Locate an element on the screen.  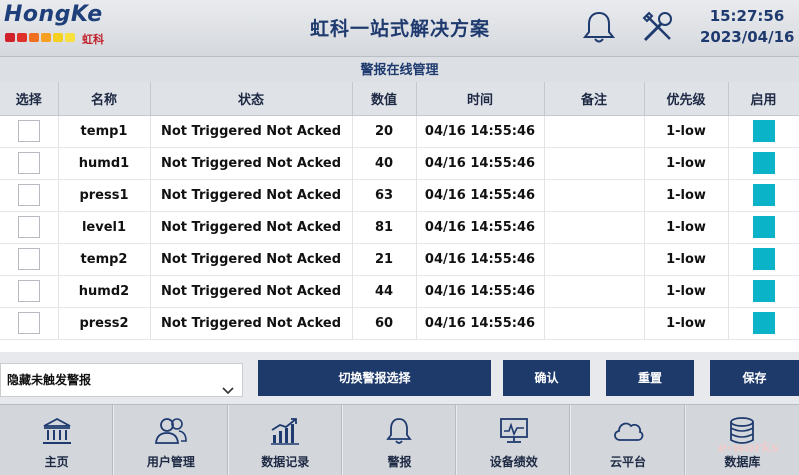
nav-label: 主页 is located at coordinates (56, 462).